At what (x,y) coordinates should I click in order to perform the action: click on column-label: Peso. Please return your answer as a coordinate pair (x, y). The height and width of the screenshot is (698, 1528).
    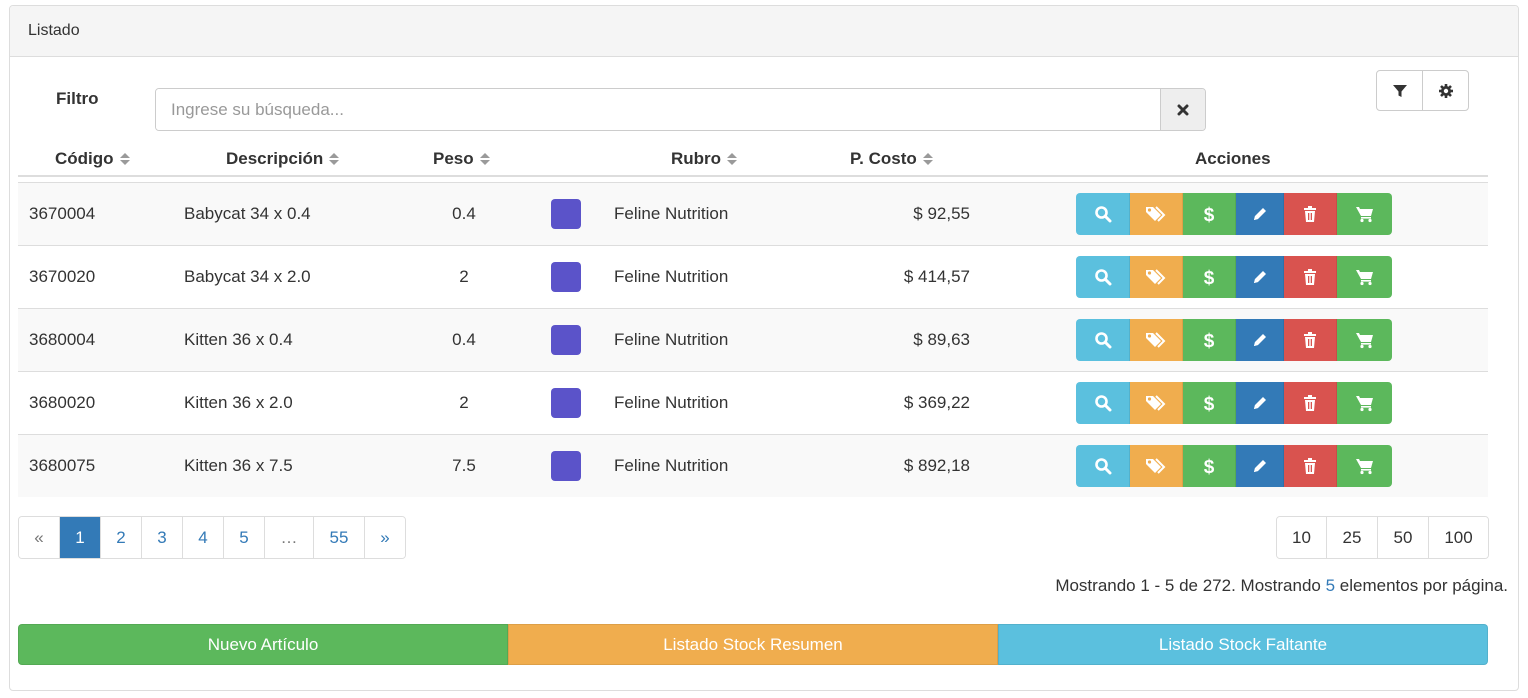
    Looking at the image, I should click on (453, 158).